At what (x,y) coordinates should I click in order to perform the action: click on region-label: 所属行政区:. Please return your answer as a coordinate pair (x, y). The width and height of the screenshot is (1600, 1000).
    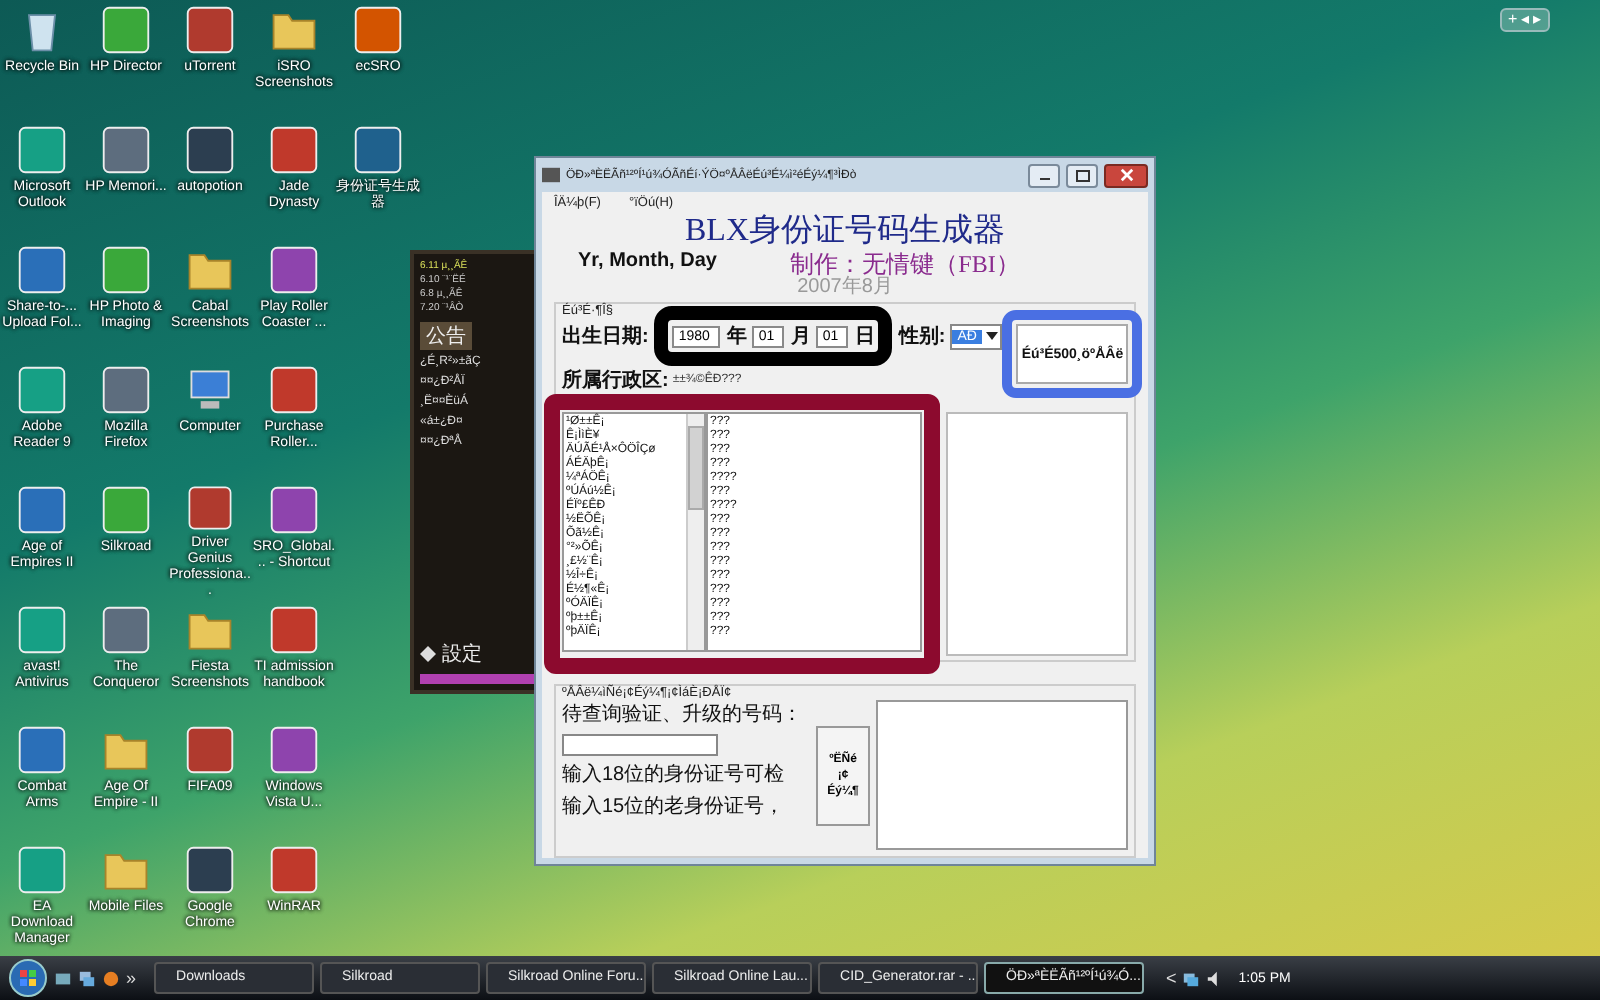
    Looking at the image, I should click on (615, 380).